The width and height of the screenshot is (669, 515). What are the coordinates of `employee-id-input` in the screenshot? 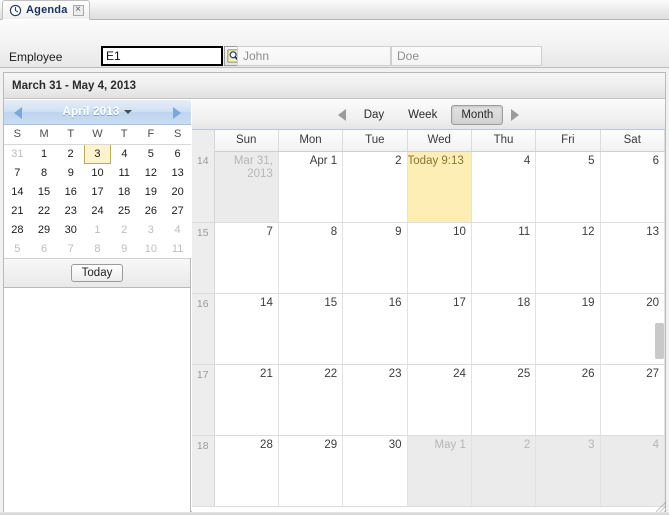 It's located at (162, 56).